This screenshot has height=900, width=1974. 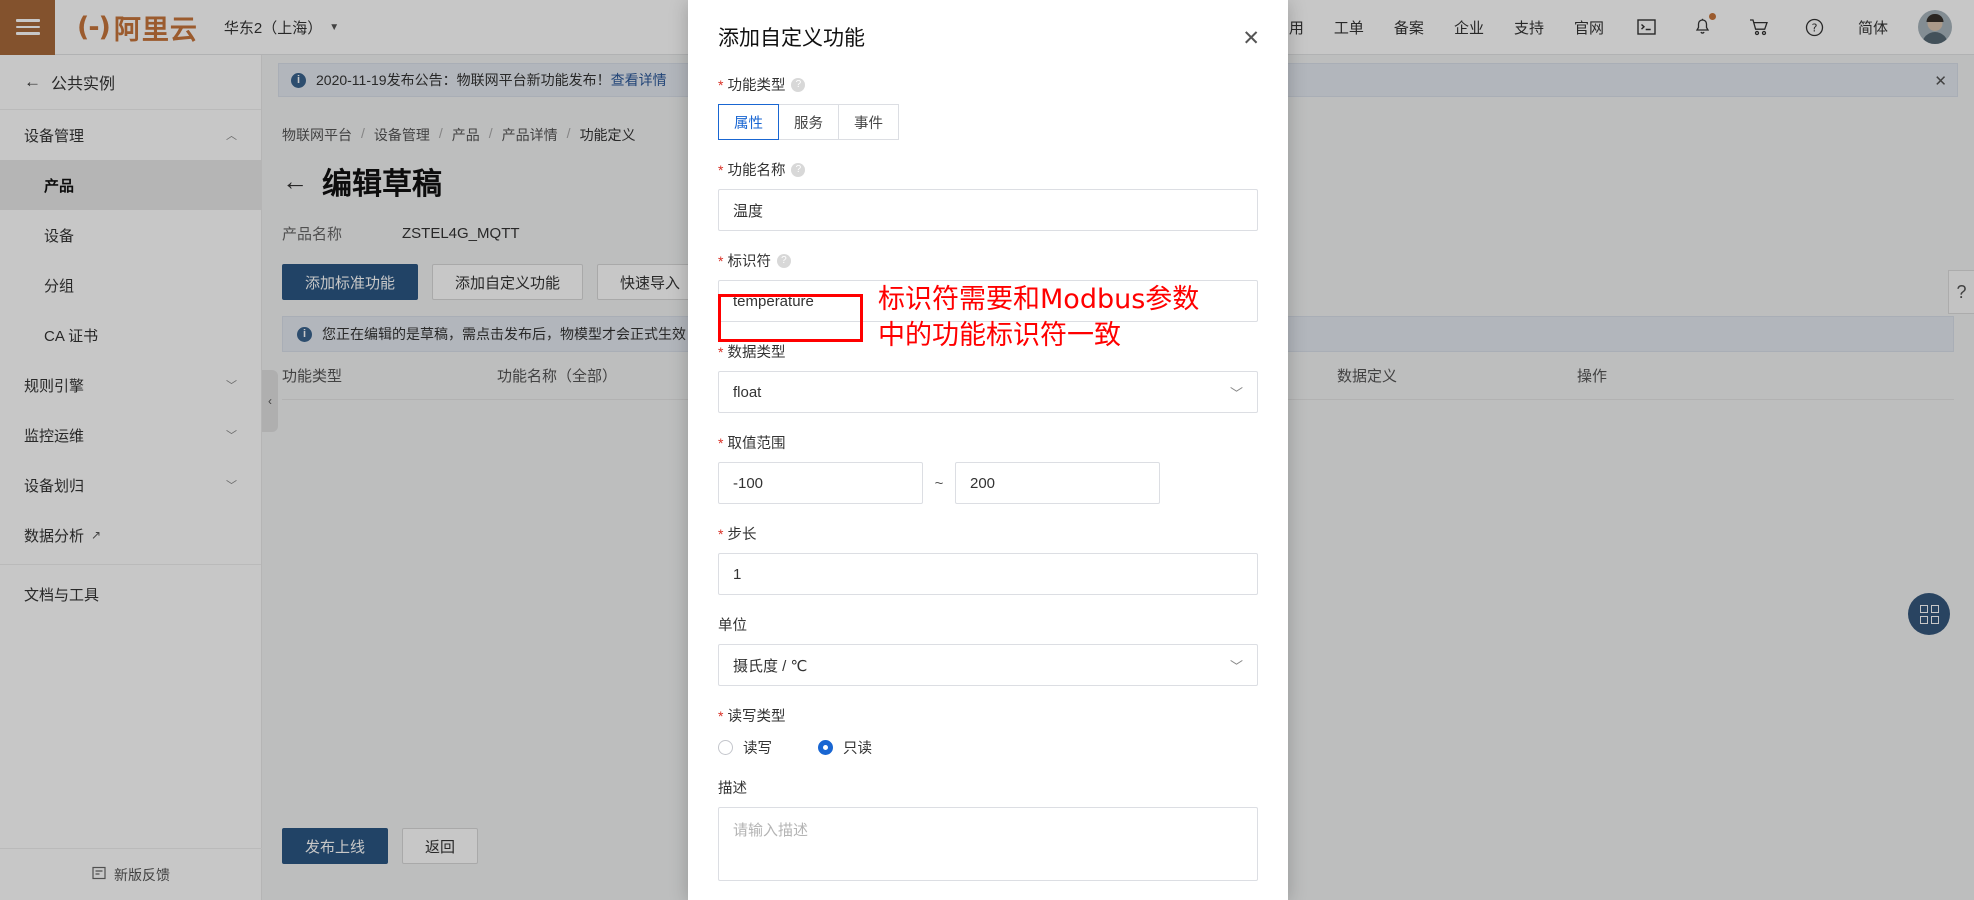 I want to click on add-custom-function-button: 添加自定义功能, so click(x=508, y=282).